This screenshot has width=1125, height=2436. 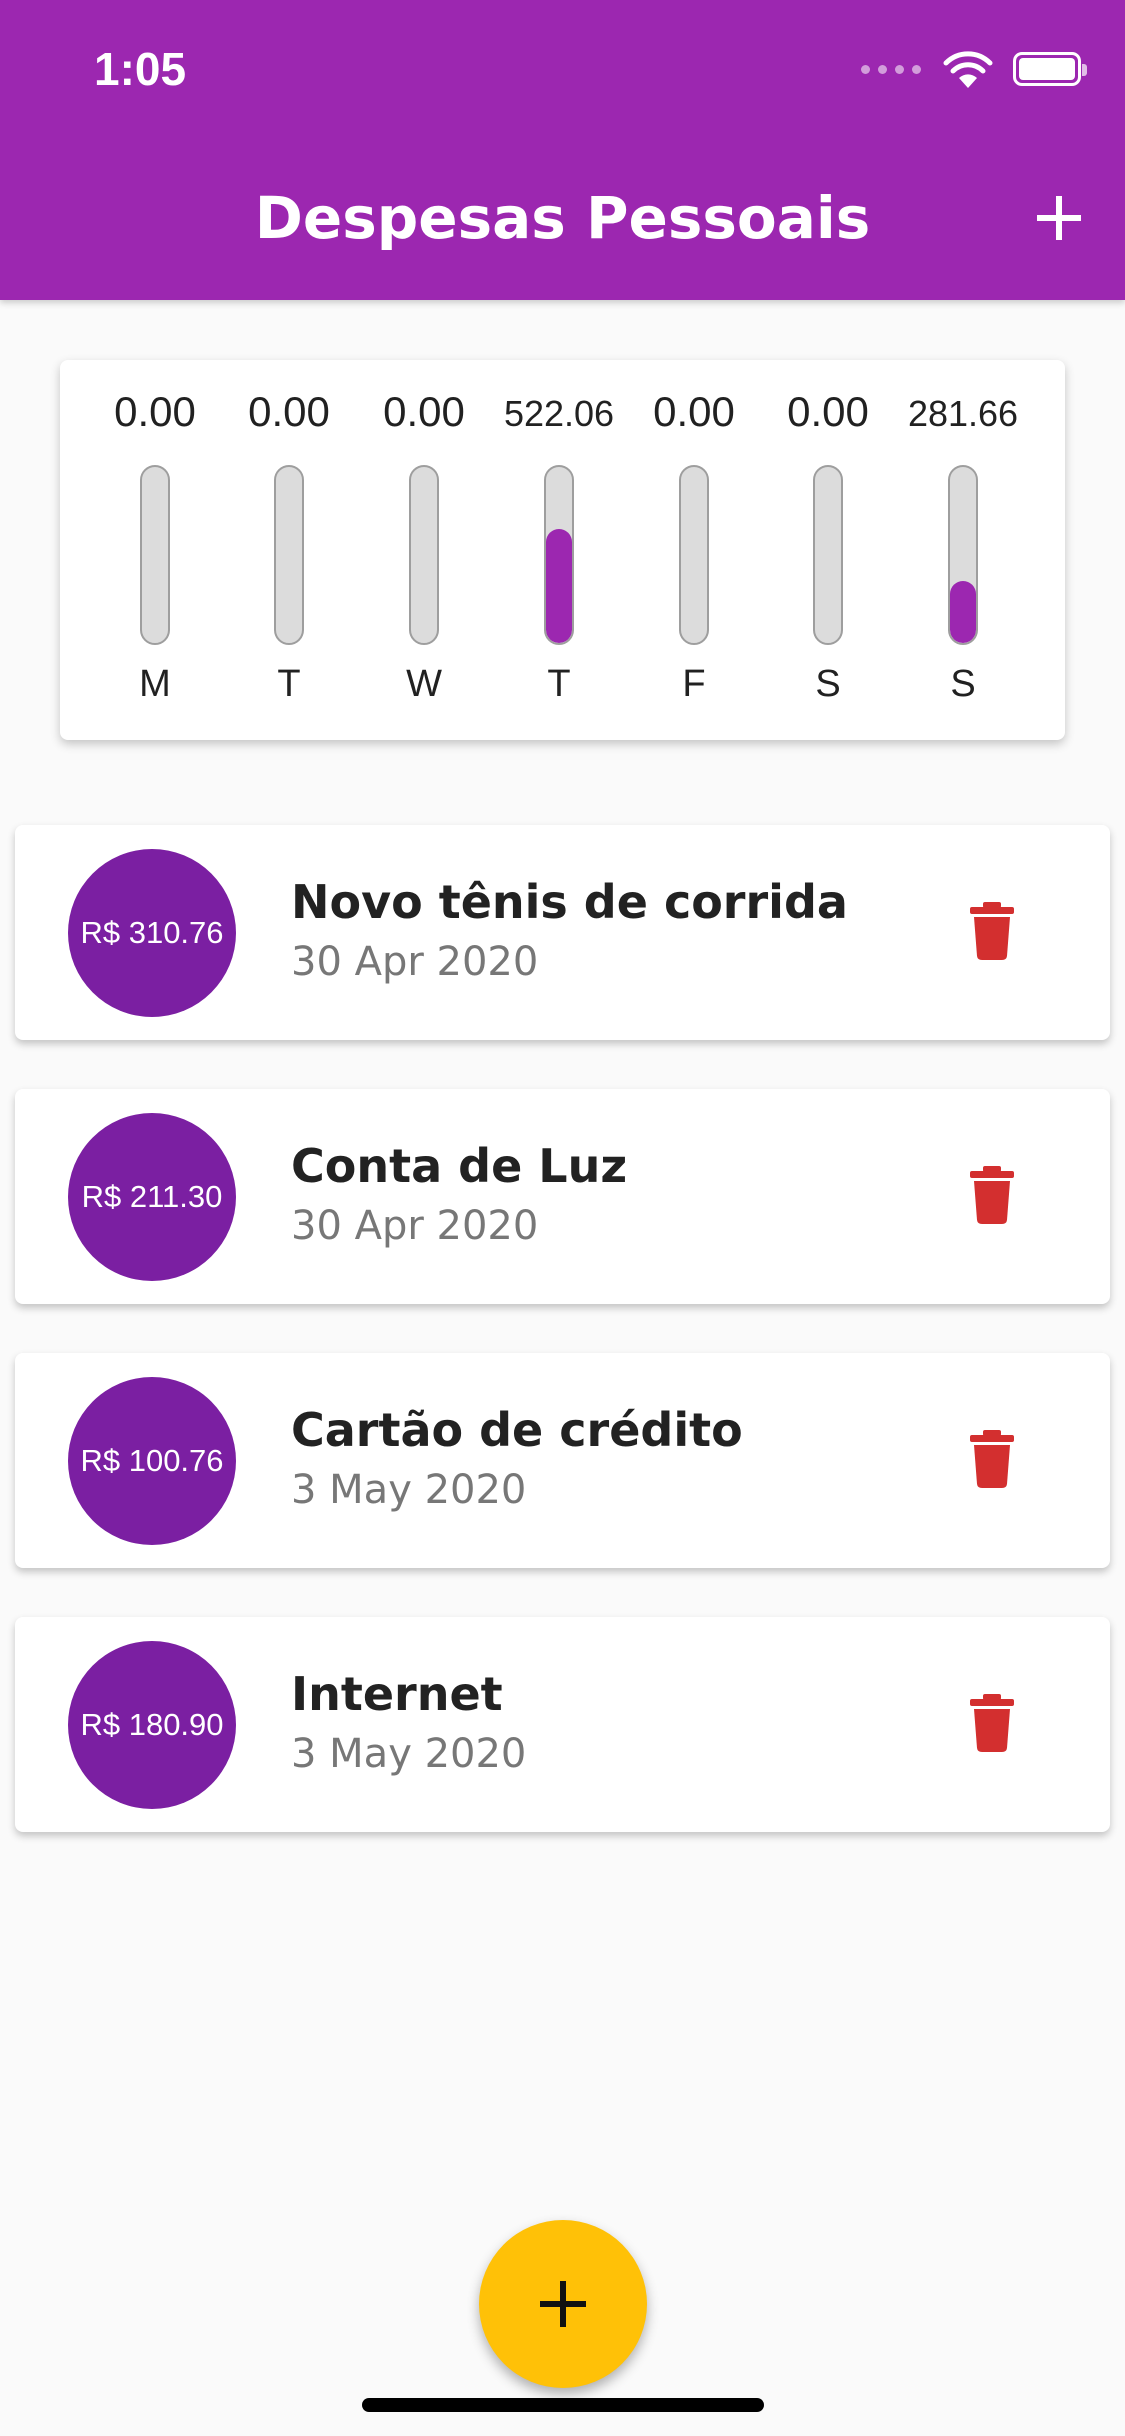 I want to click on transaction-card: R$ 180.90 Internet 3 May 2020, so click(x=562, y=1724).